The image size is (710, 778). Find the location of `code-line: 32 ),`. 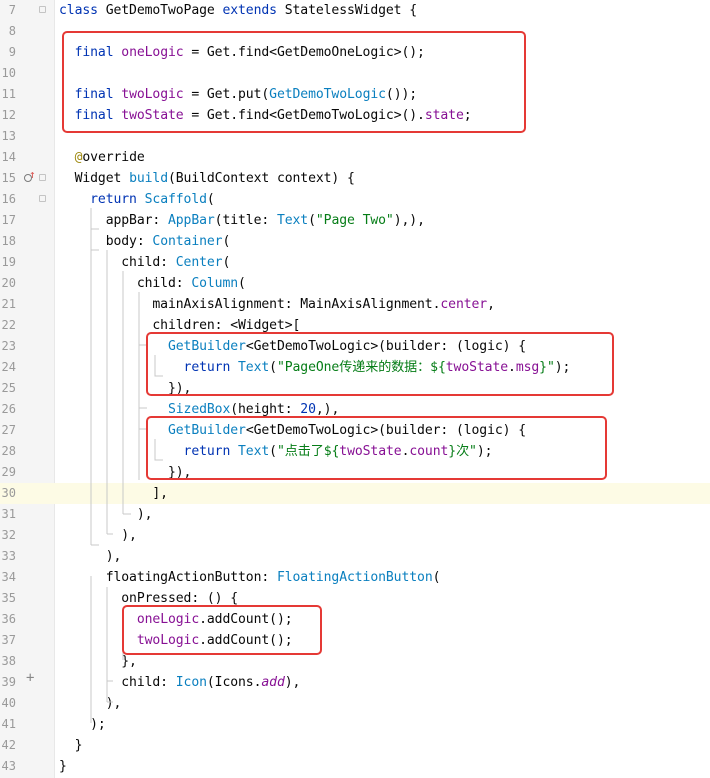

code-line: 32 ), is located at coordinates (355, 535).